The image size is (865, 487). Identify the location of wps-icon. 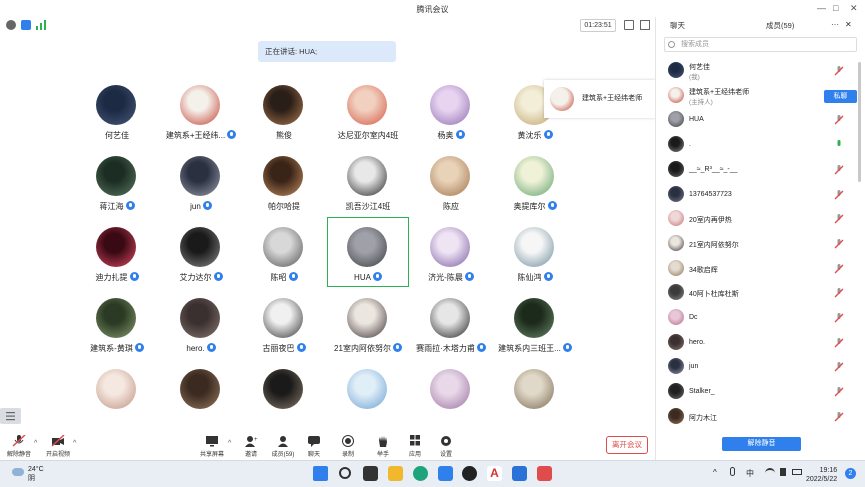
(544, 473).